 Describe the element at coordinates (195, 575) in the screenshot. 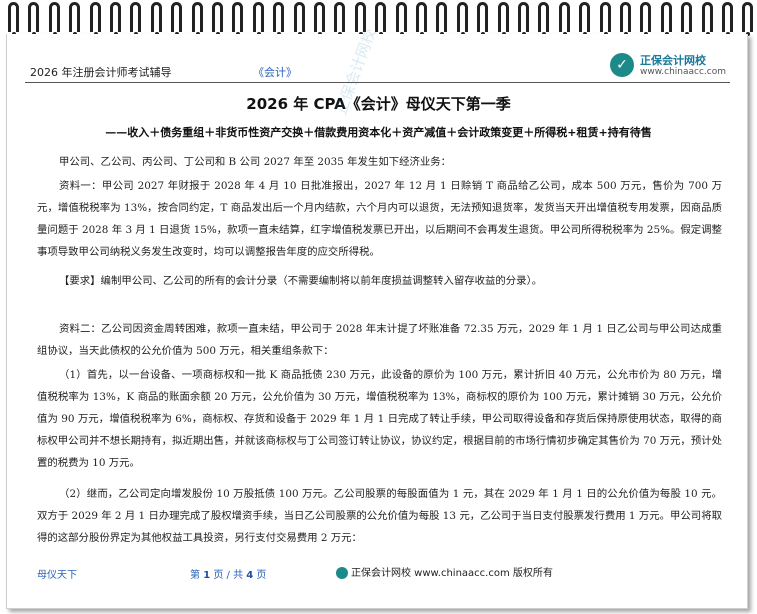

I see `page-prefix: 第` at that location.